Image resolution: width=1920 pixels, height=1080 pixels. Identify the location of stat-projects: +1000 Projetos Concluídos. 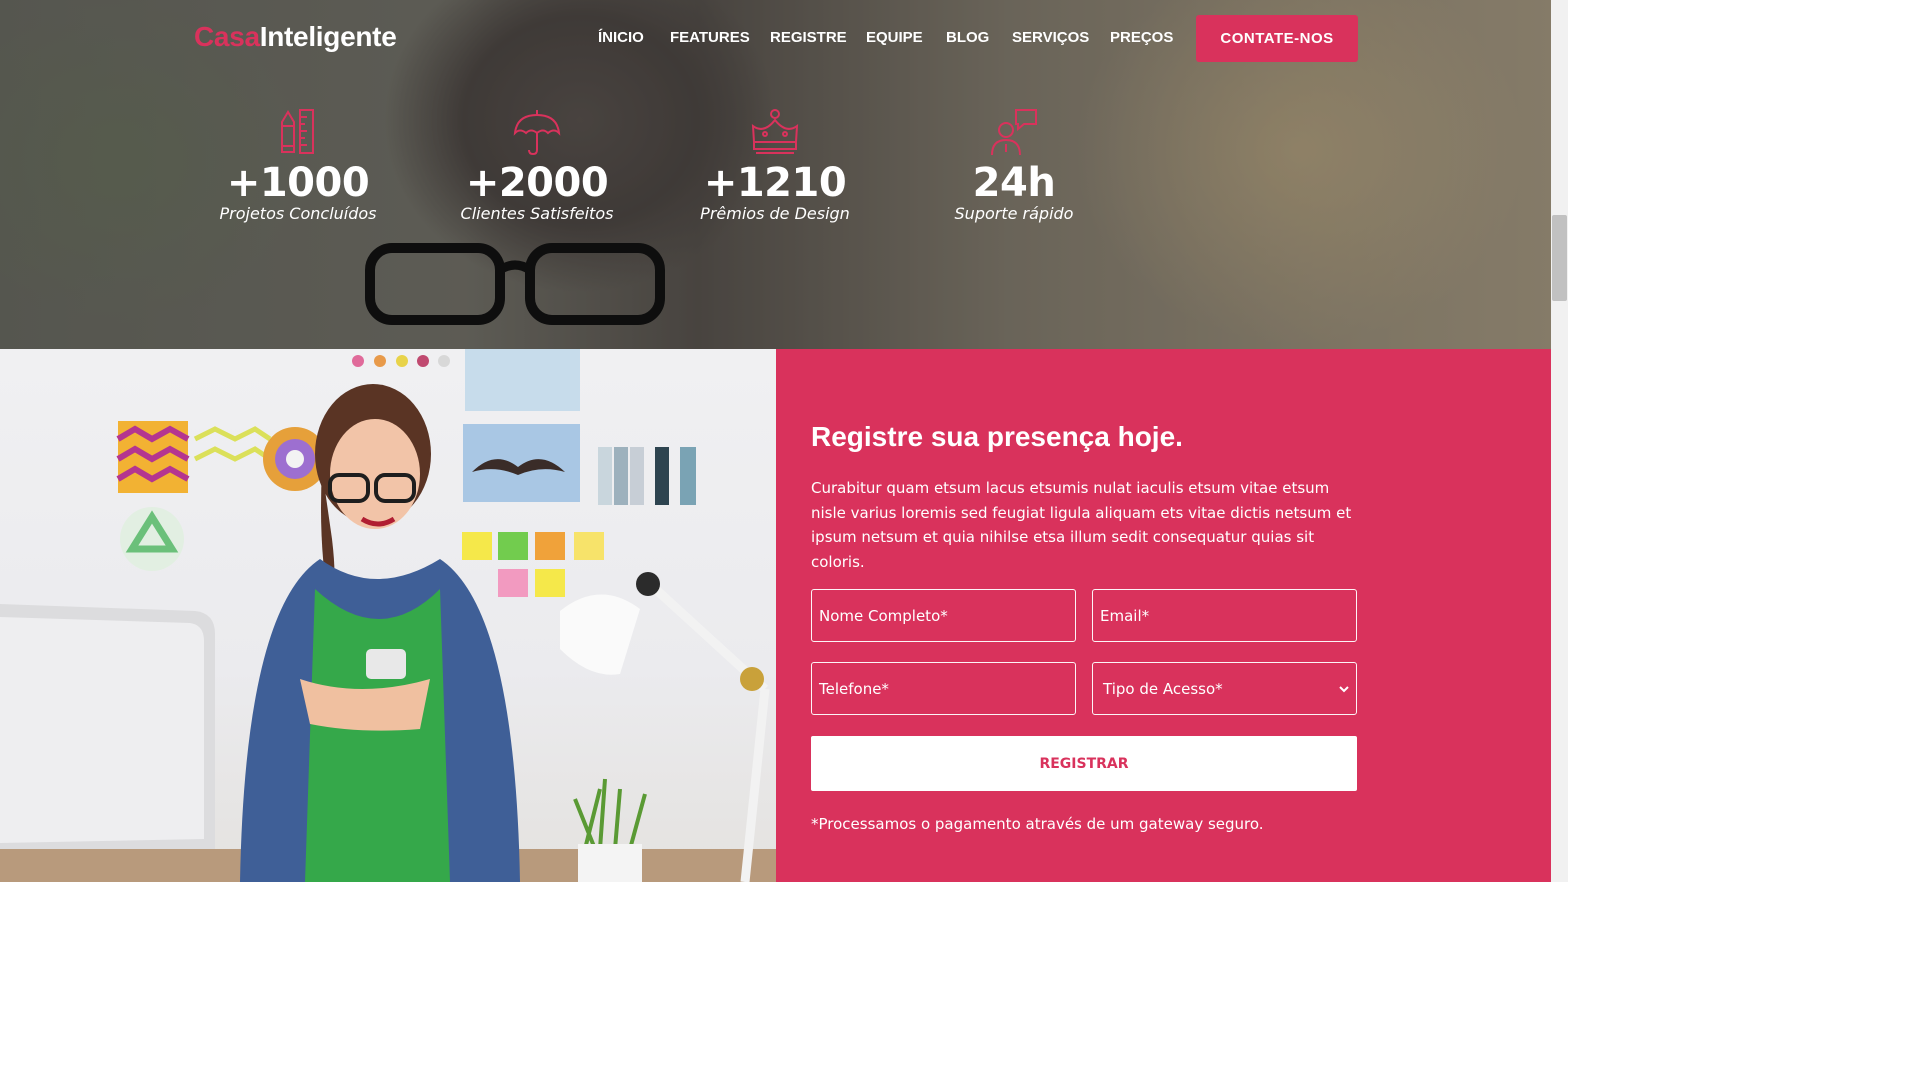
(298, 162).